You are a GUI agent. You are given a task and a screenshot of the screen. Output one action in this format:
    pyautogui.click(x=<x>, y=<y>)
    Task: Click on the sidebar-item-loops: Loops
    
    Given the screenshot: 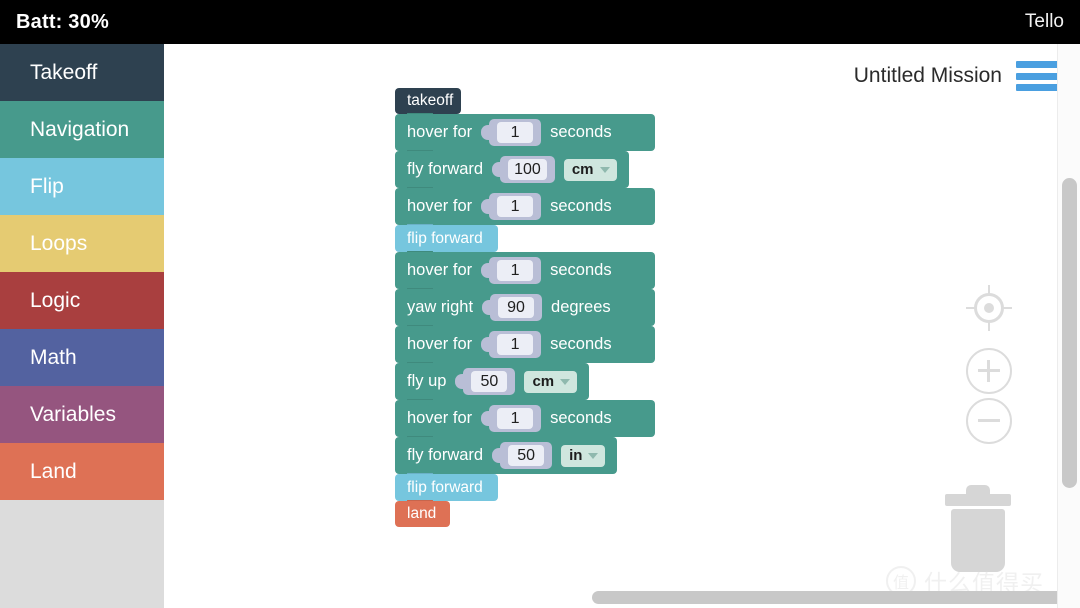 What is the action you would take?
    pyautogui.click(x=82, y=243)
    